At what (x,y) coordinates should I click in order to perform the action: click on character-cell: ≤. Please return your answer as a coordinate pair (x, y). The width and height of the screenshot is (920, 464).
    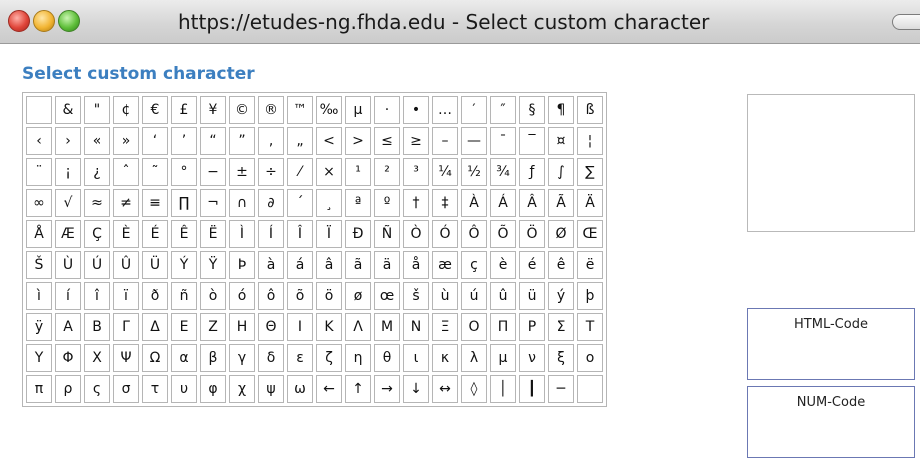
    Looking at the image, I should click on (387, 141).